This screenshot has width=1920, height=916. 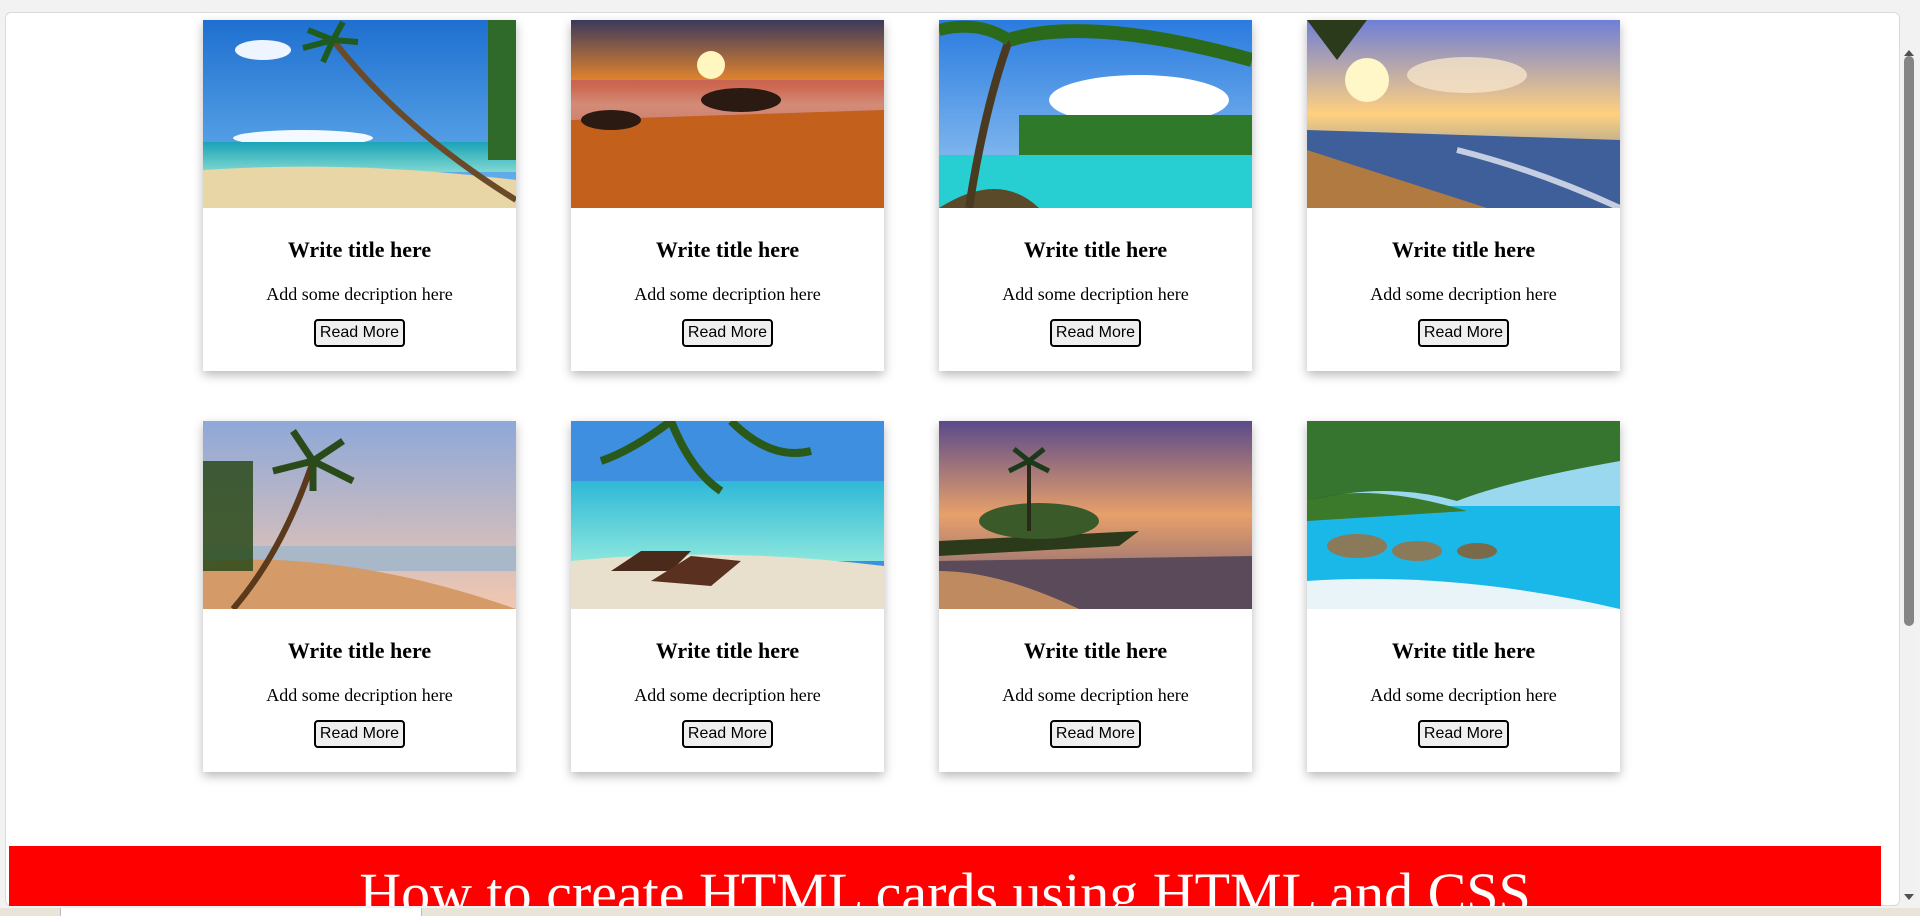 I want to click on card-image-beach-palm, so click(x=359, y=114).